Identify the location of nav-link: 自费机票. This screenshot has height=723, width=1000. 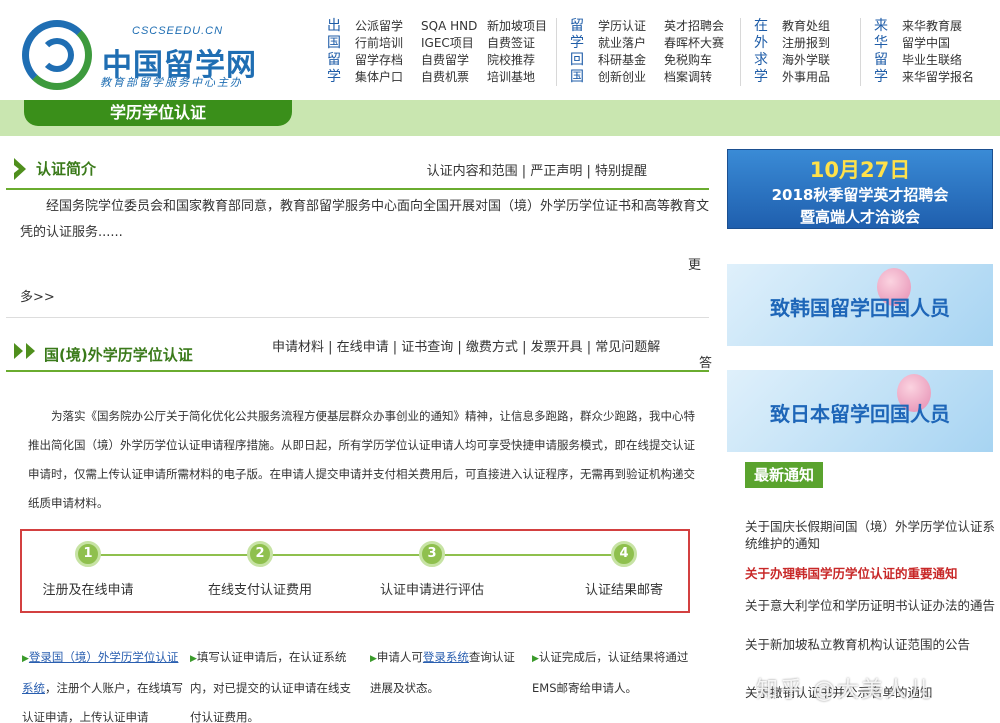
(450, 77).